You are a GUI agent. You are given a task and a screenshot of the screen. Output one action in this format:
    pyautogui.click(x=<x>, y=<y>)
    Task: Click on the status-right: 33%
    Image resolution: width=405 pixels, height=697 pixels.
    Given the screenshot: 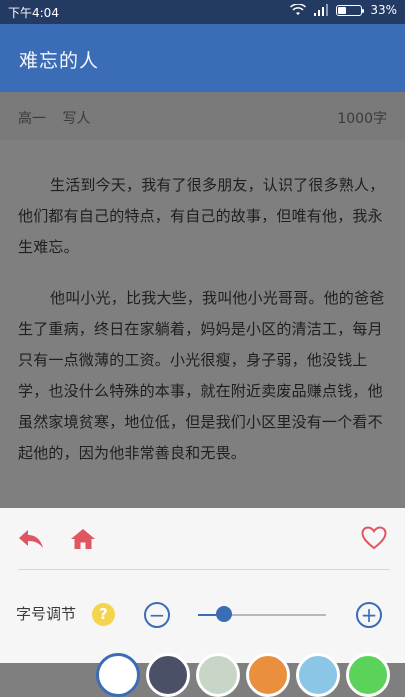 What is the action you would take?
    pyautogui.click(x=343, y=10)
    